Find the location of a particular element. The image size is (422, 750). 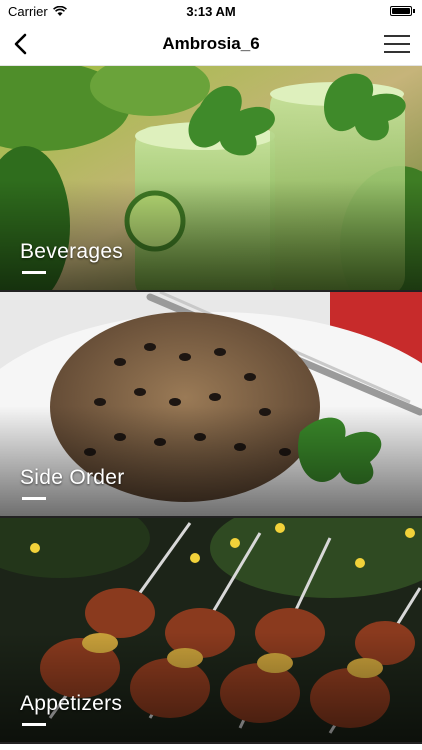

category-label: Side Order is located at coordinates (72, 477).